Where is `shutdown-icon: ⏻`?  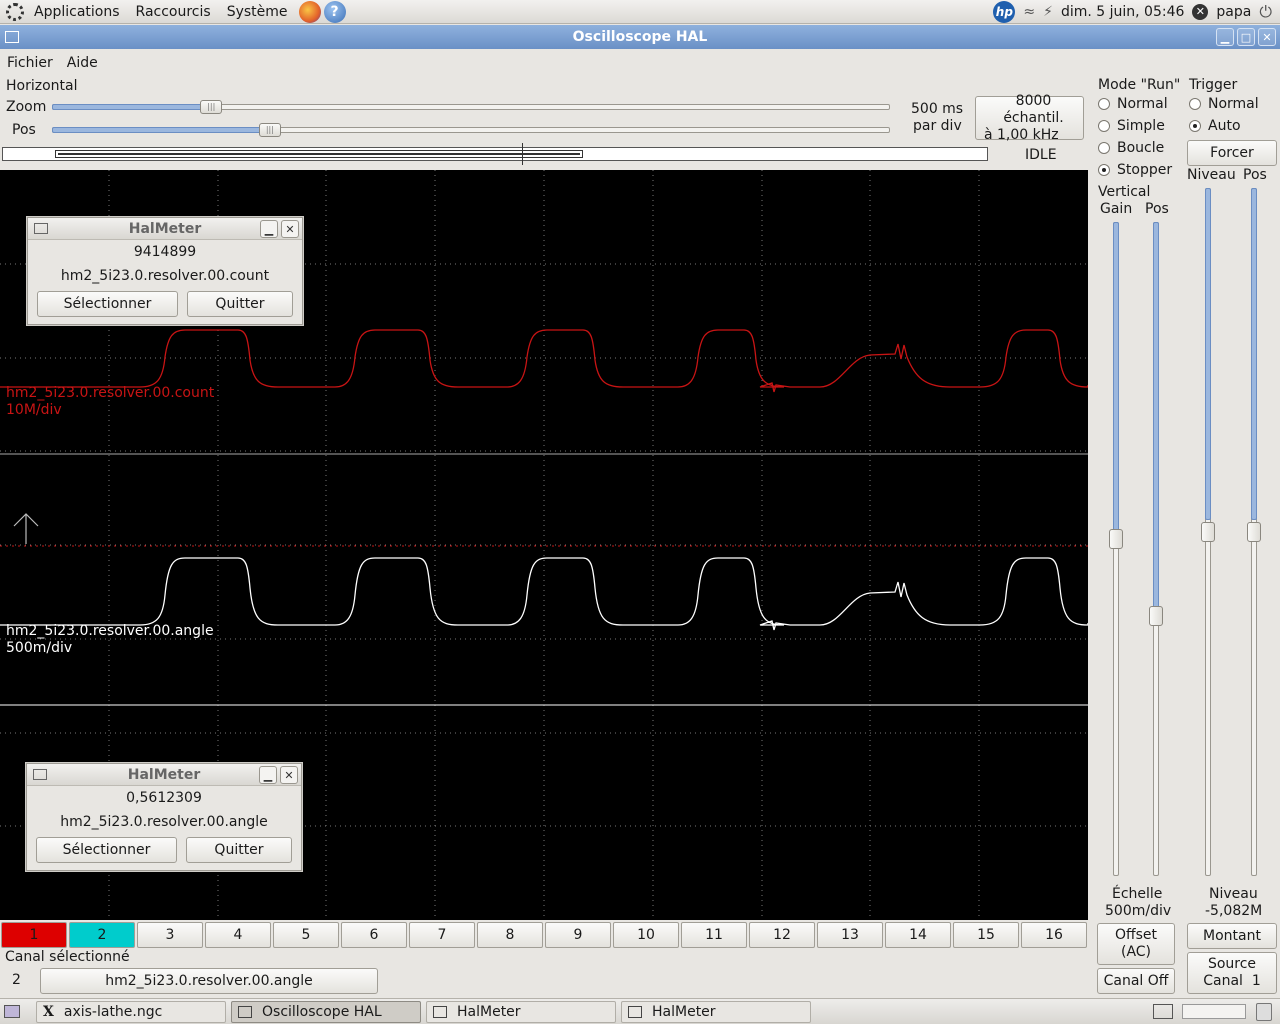
shutdown-icon: ⏻ is located at coordinates (1265, 12).